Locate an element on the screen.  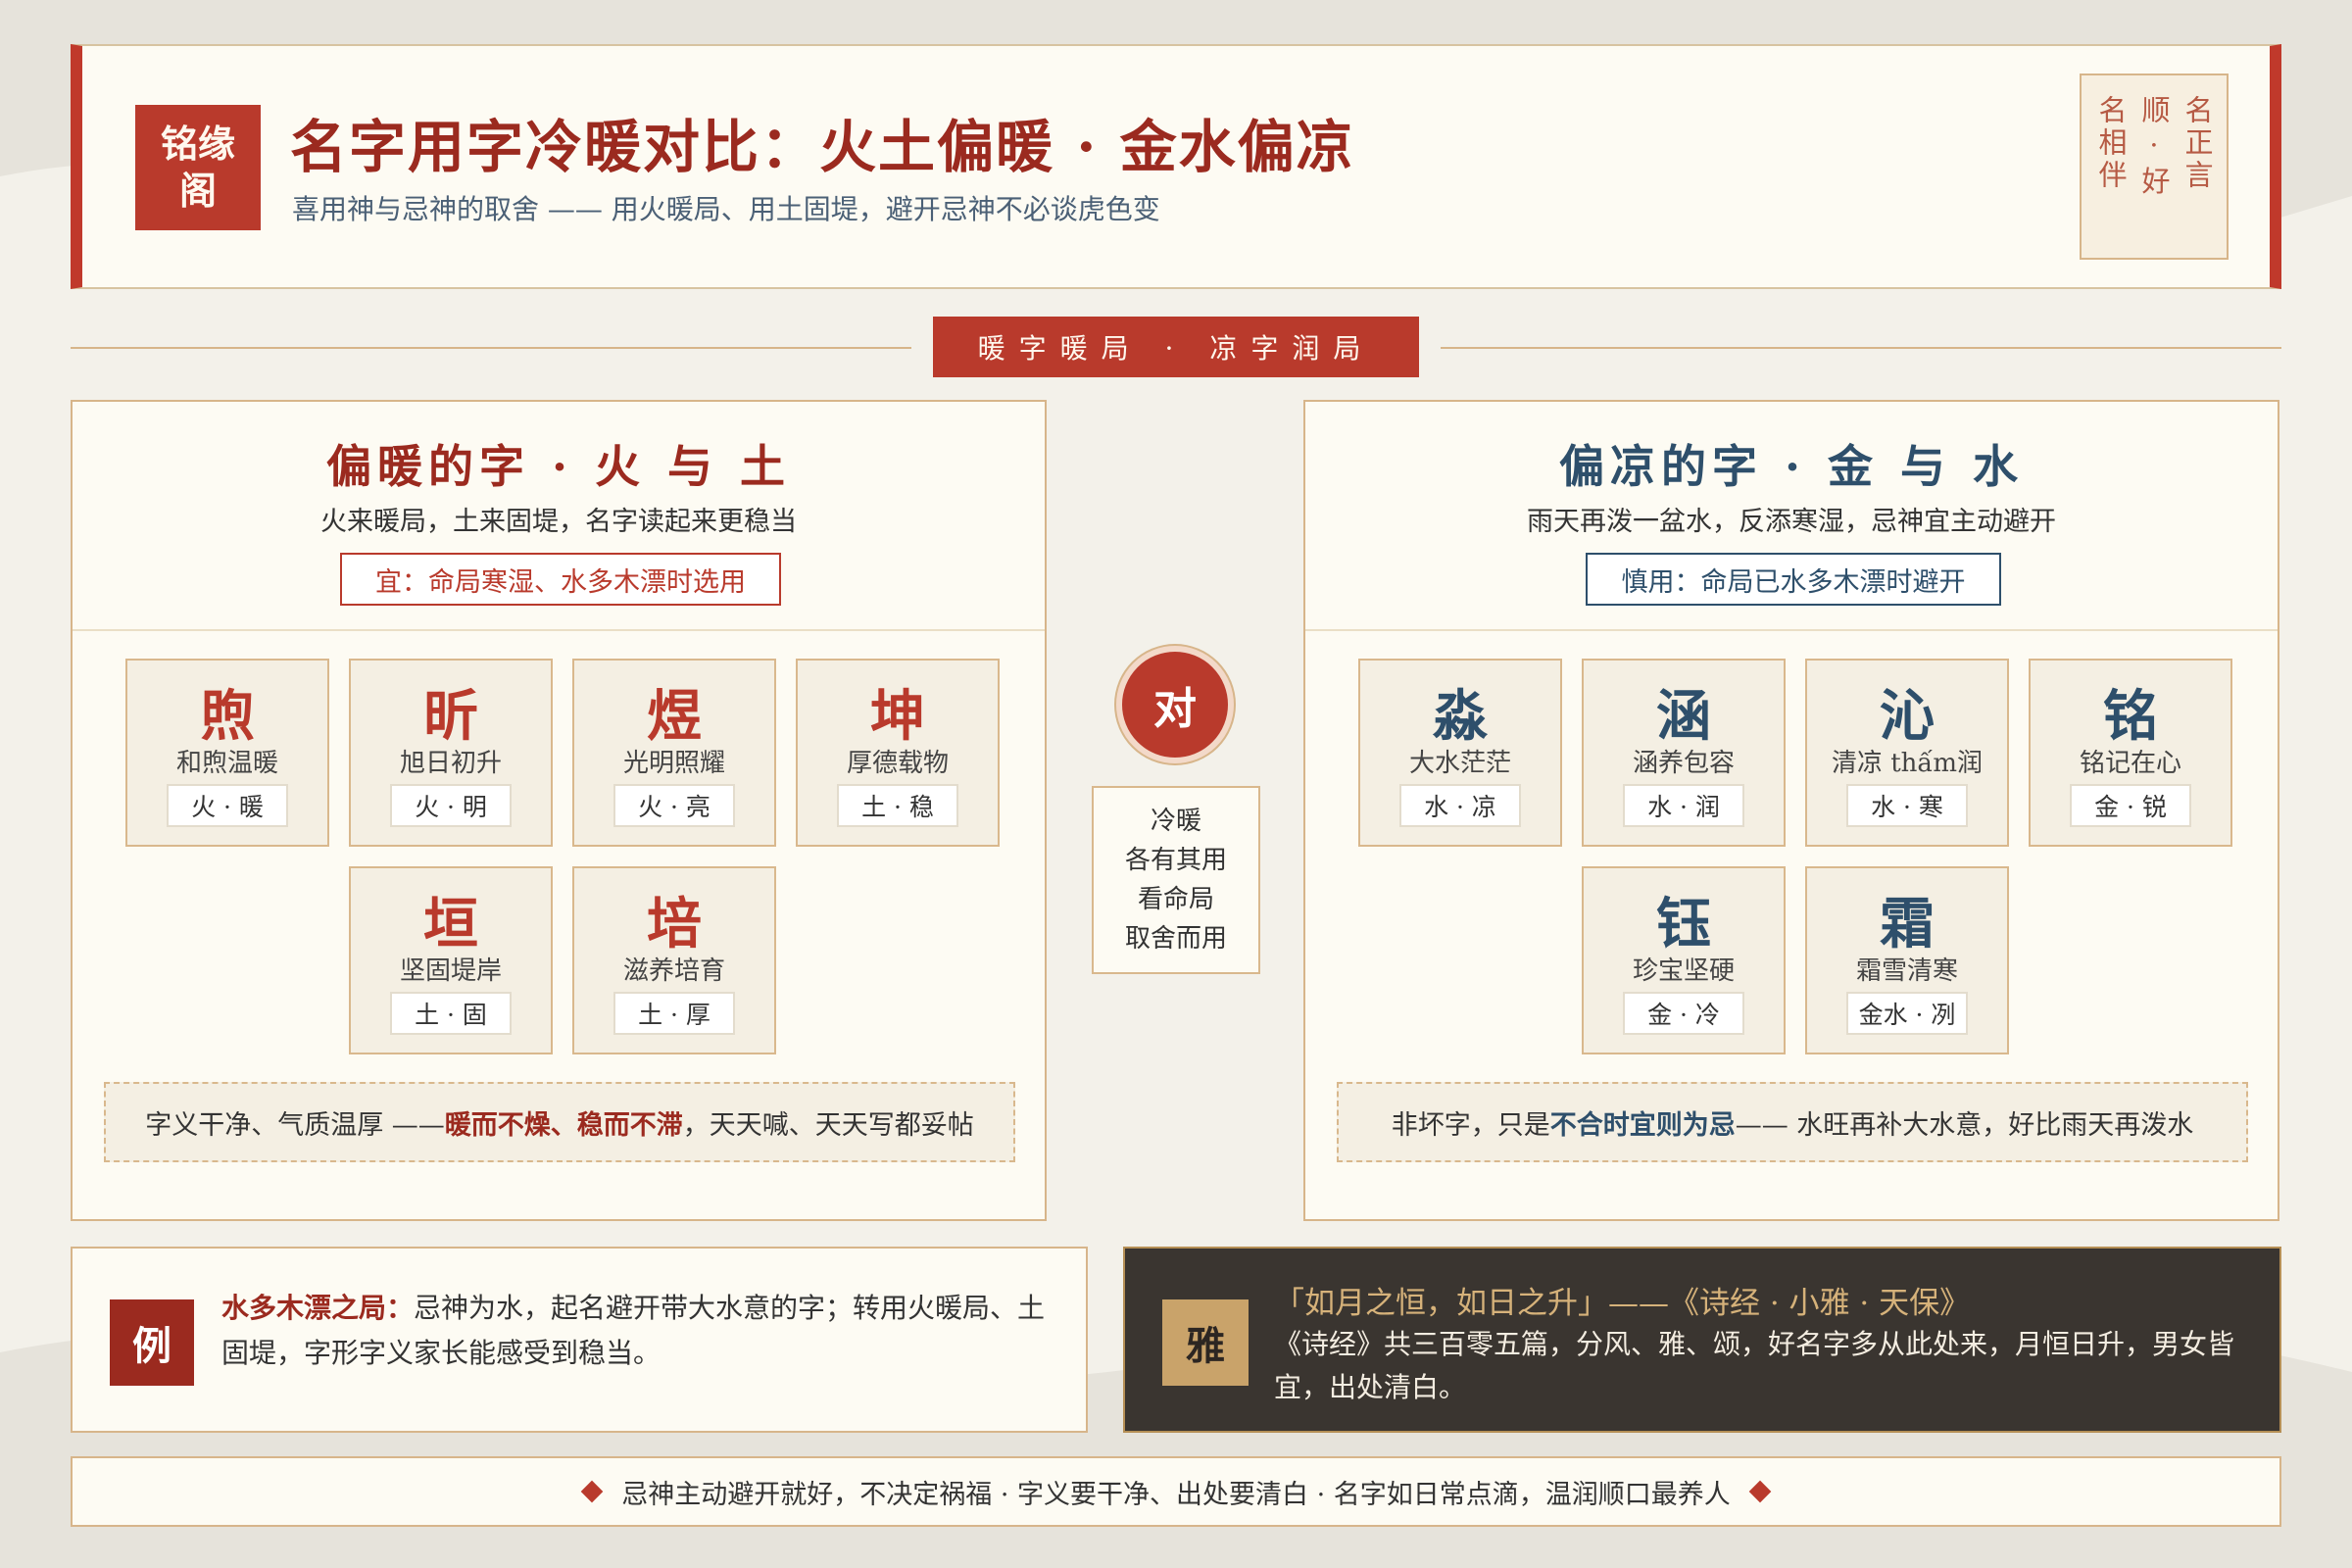
cool-panel-desc: 雨天再泼一盆水，反添寒湿，忌神宜主动避开 is located at coordinates (1791, 522).